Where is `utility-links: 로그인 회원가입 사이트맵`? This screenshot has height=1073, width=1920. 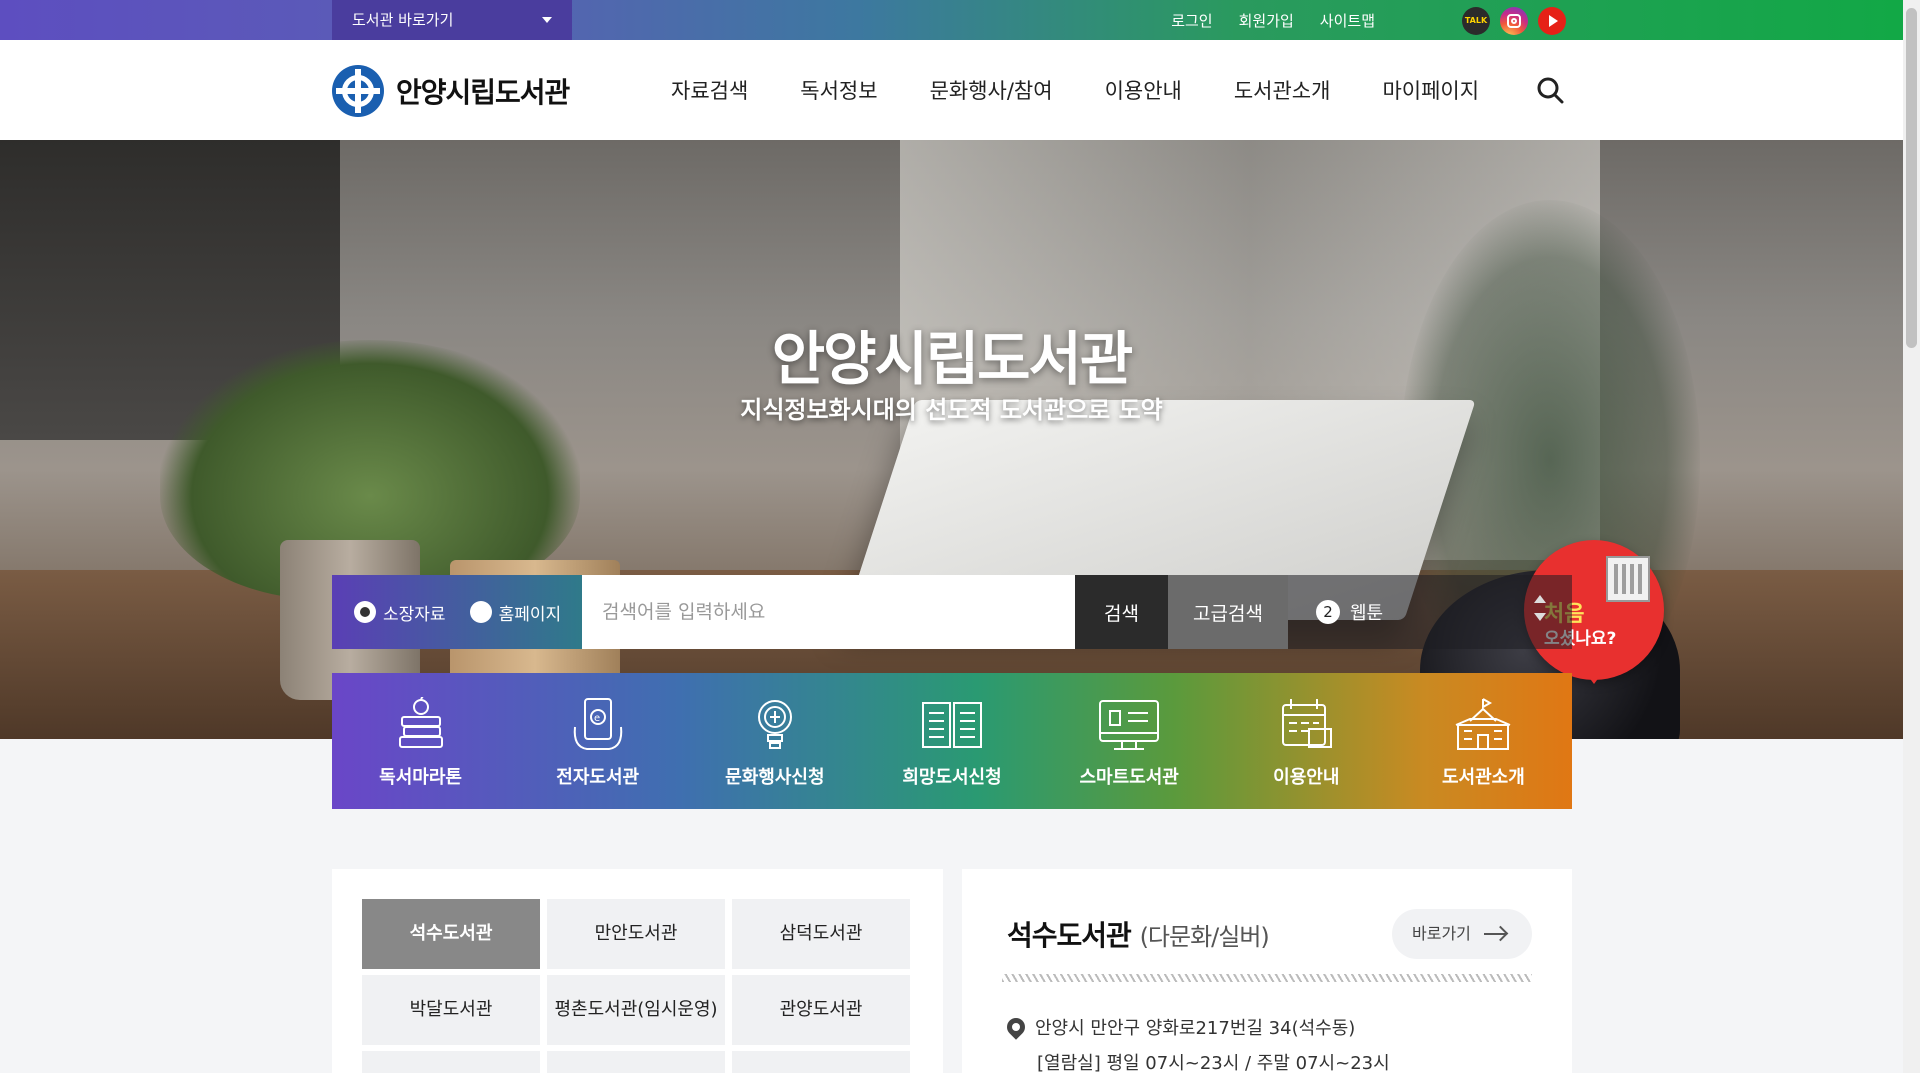 utility-links: 로그인 회원가입 사이트맵 is located at coordinates (1273, 20).